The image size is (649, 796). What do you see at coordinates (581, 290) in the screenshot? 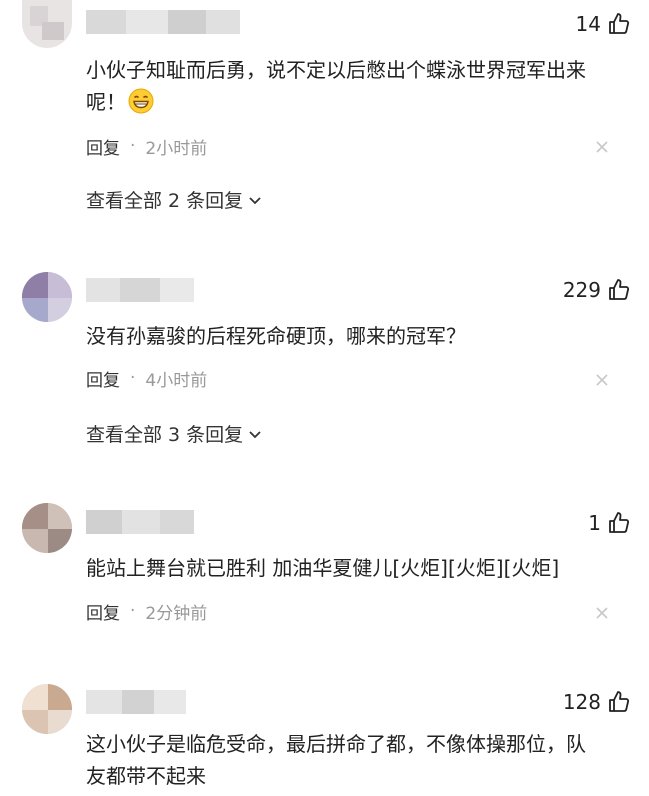
I see `like-count: 229` at bounding box center [581, 290].